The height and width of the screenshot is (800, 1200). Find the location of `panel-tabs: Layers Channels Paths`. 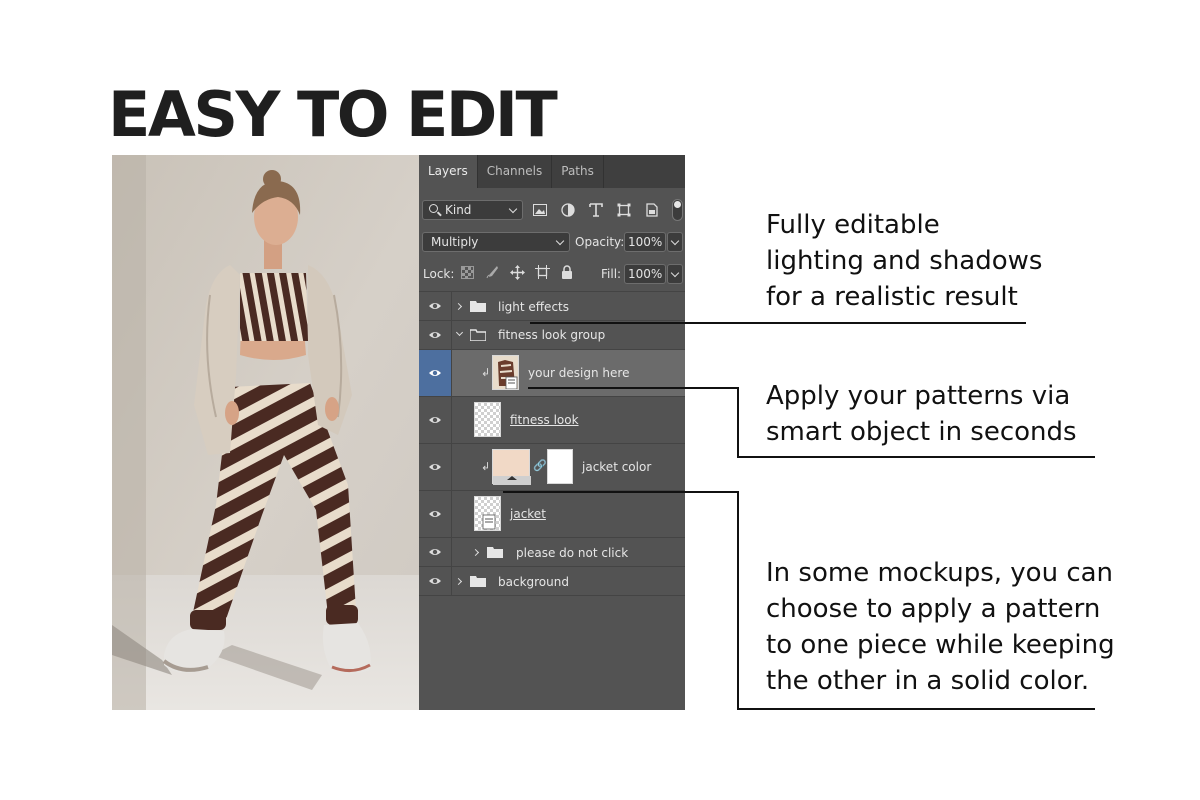

panel-tabs: Layers Channels Paths is located at coordinates (552, 171).